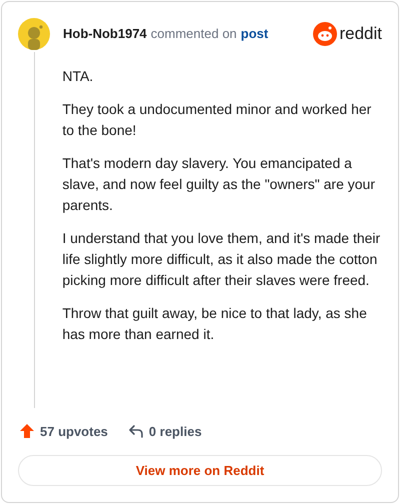 The height and width of the screenshot is (504, 400). Describe the element at coordinates (217, 120) in the screenshot. I see `comment-paragraph: They took a undocumented minor and worked her to the bone!` at that location.